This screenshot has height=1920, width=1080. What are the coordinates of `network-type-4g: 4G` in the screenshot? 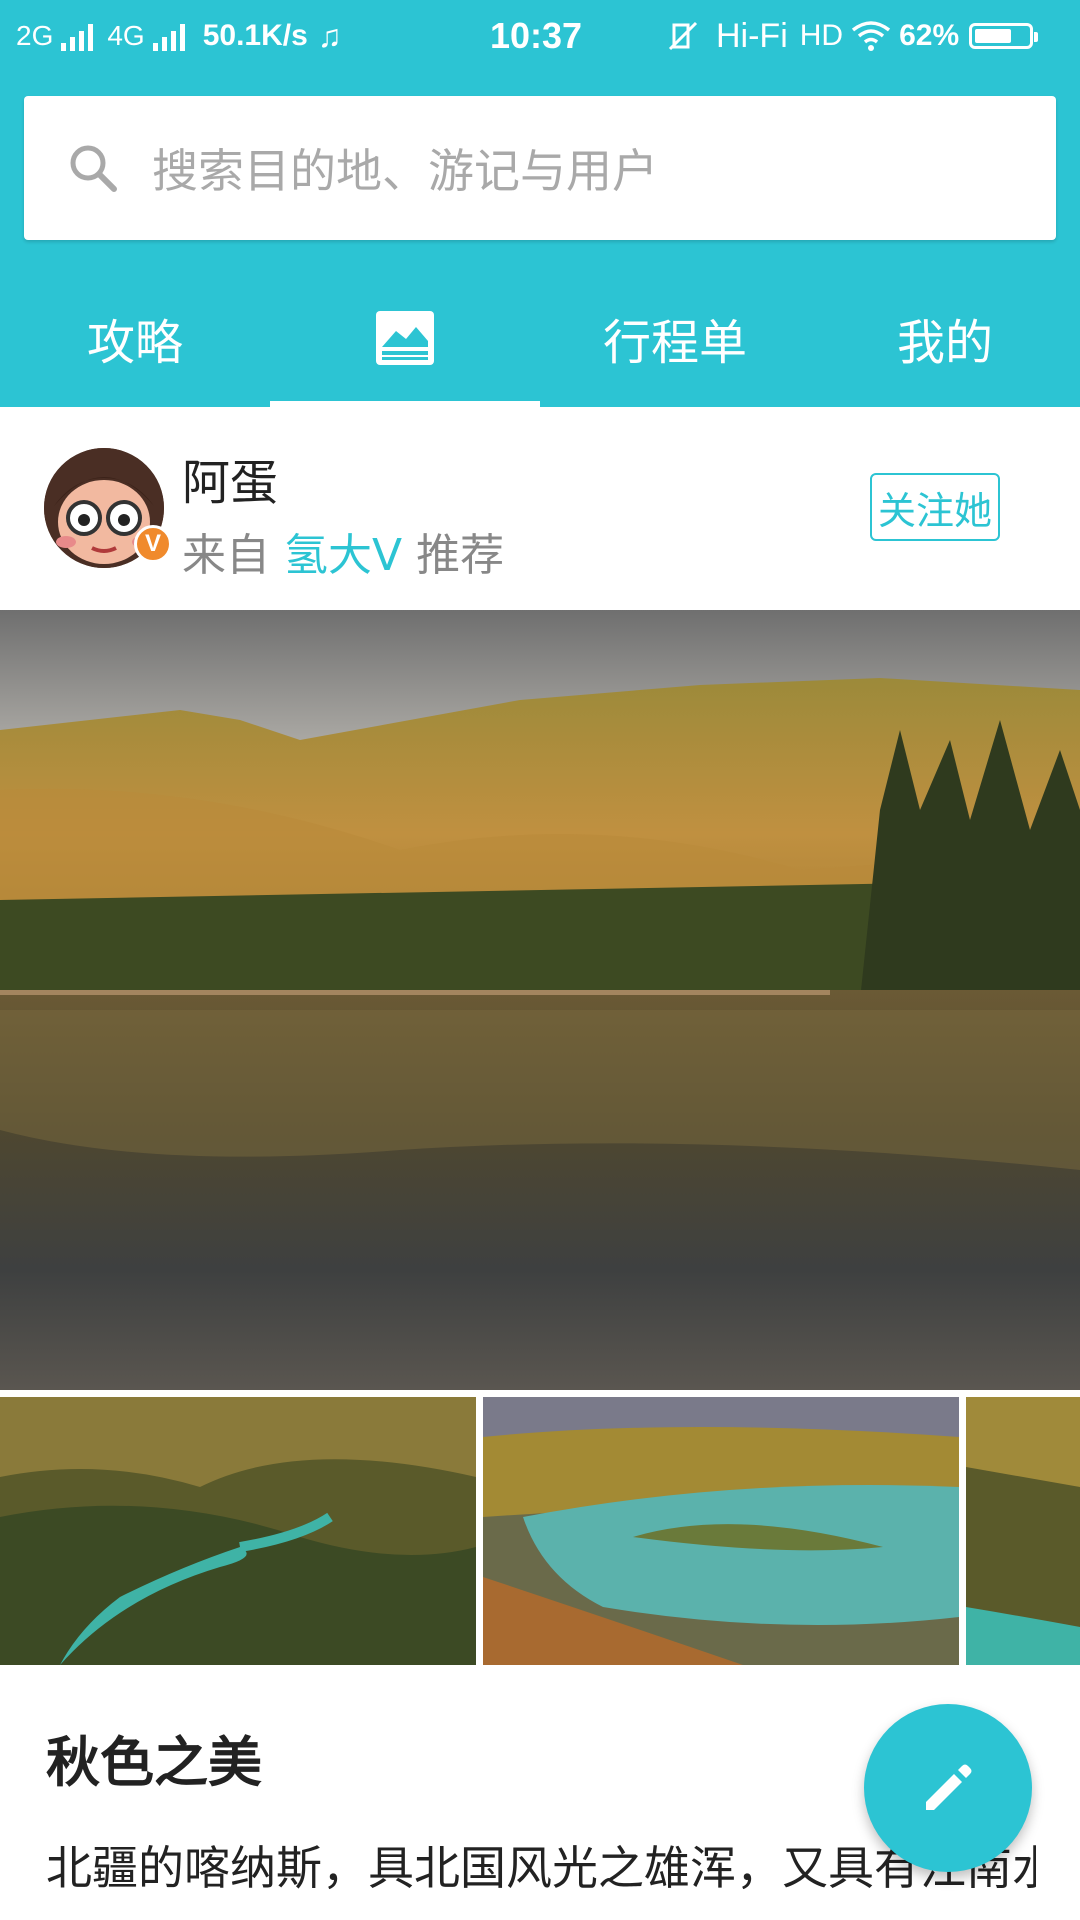 It's located at (126, 35).